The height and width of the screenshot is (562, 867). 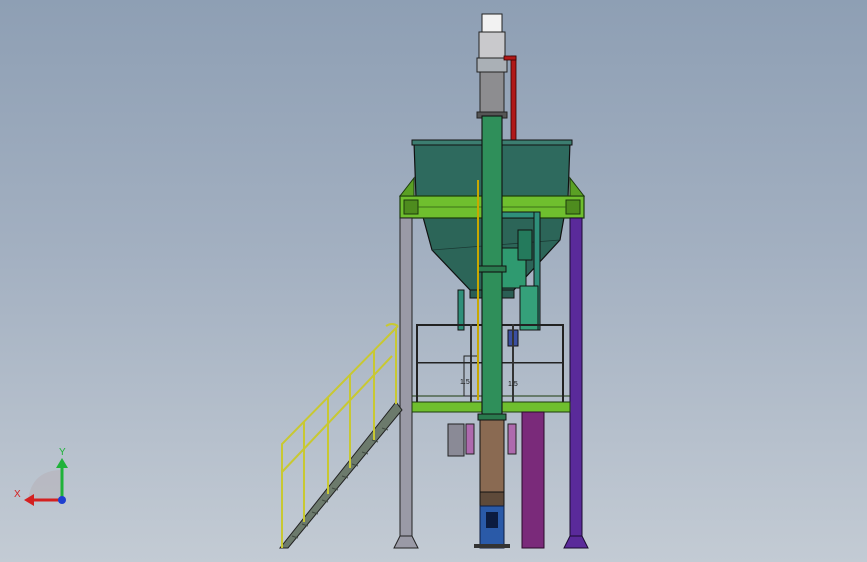 What do you see at coordinates (465, 382) in the screenshot?
I see `scale-text-left: 1.5` at bounding box center [465, 382].